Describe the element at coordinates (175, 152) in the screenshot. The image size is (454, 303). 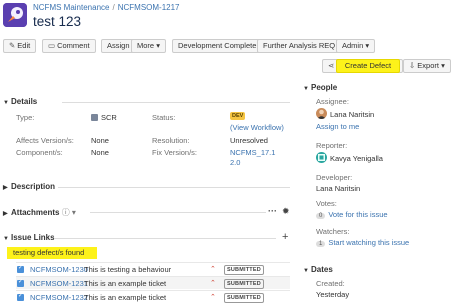
I see `fix-version-label: Fix Version/s:` at that location.